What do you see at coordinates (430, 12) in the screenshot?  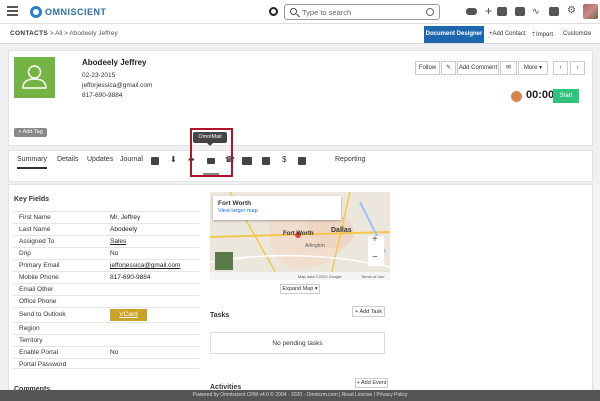 I see `search-go-icon` at bounding box center [430, 12].